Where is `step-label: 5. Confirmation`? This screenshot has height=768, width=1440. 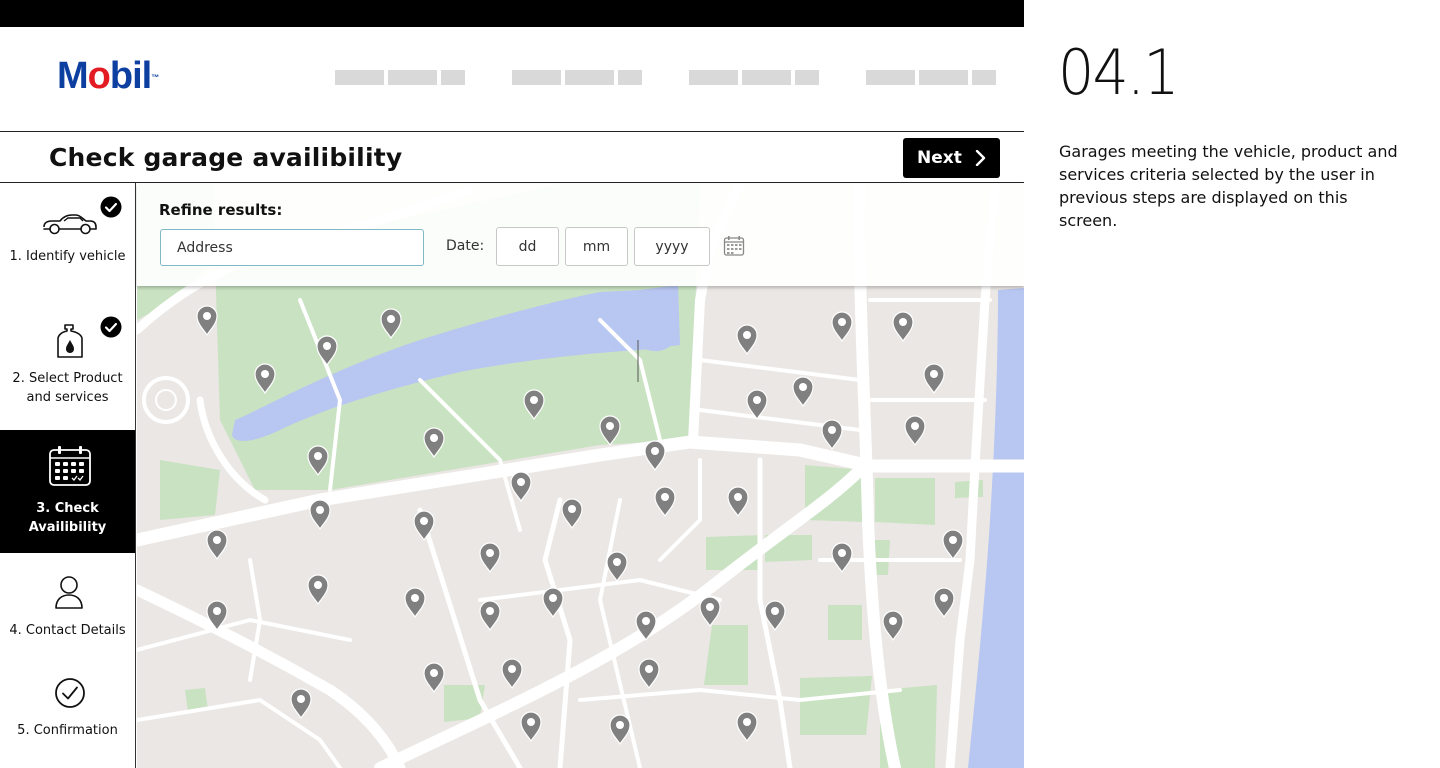 step-label: 5. Confirmation is located at coordinates (67, 730).